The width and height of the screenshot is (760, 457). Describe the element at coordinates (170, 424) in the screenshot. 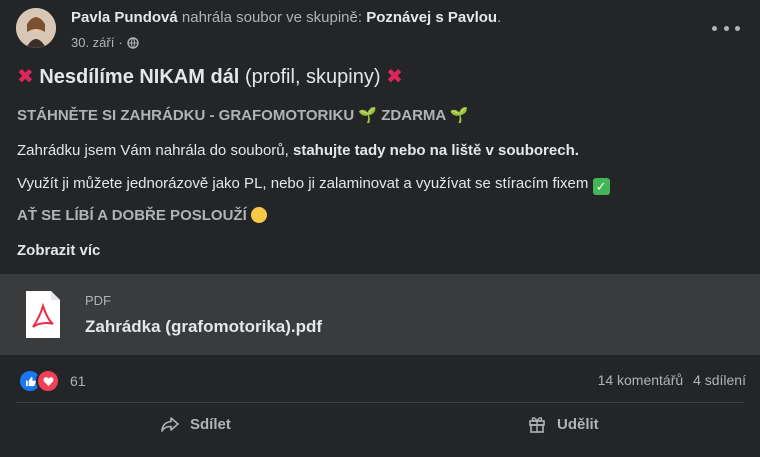

I see `share-icon` at that location.